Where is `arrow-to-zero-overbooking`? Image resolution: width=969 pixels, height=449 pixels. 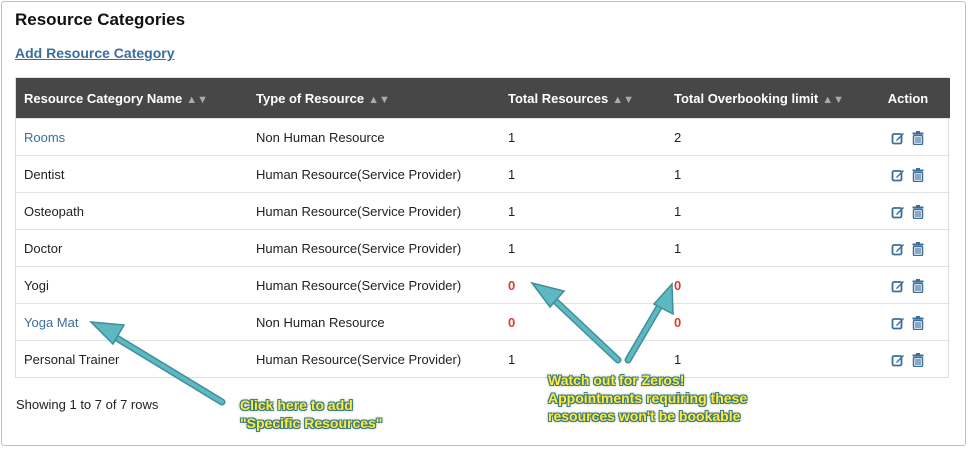
arrow-to-zero-overbooking is located at coordinates (649, 323).